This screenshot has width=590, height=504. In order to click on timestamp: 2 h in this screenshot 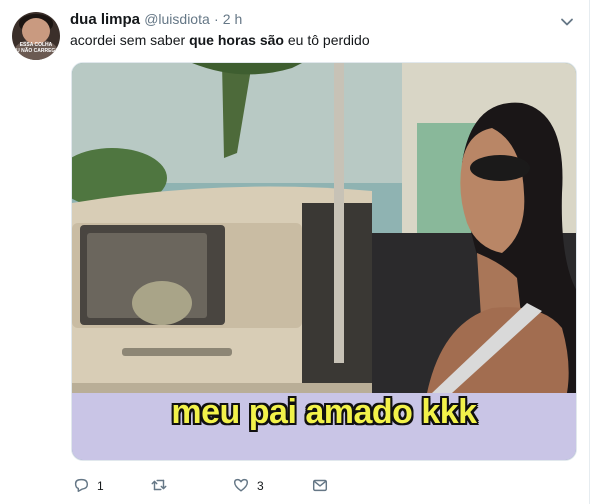, I will do `click(232, 19)`.